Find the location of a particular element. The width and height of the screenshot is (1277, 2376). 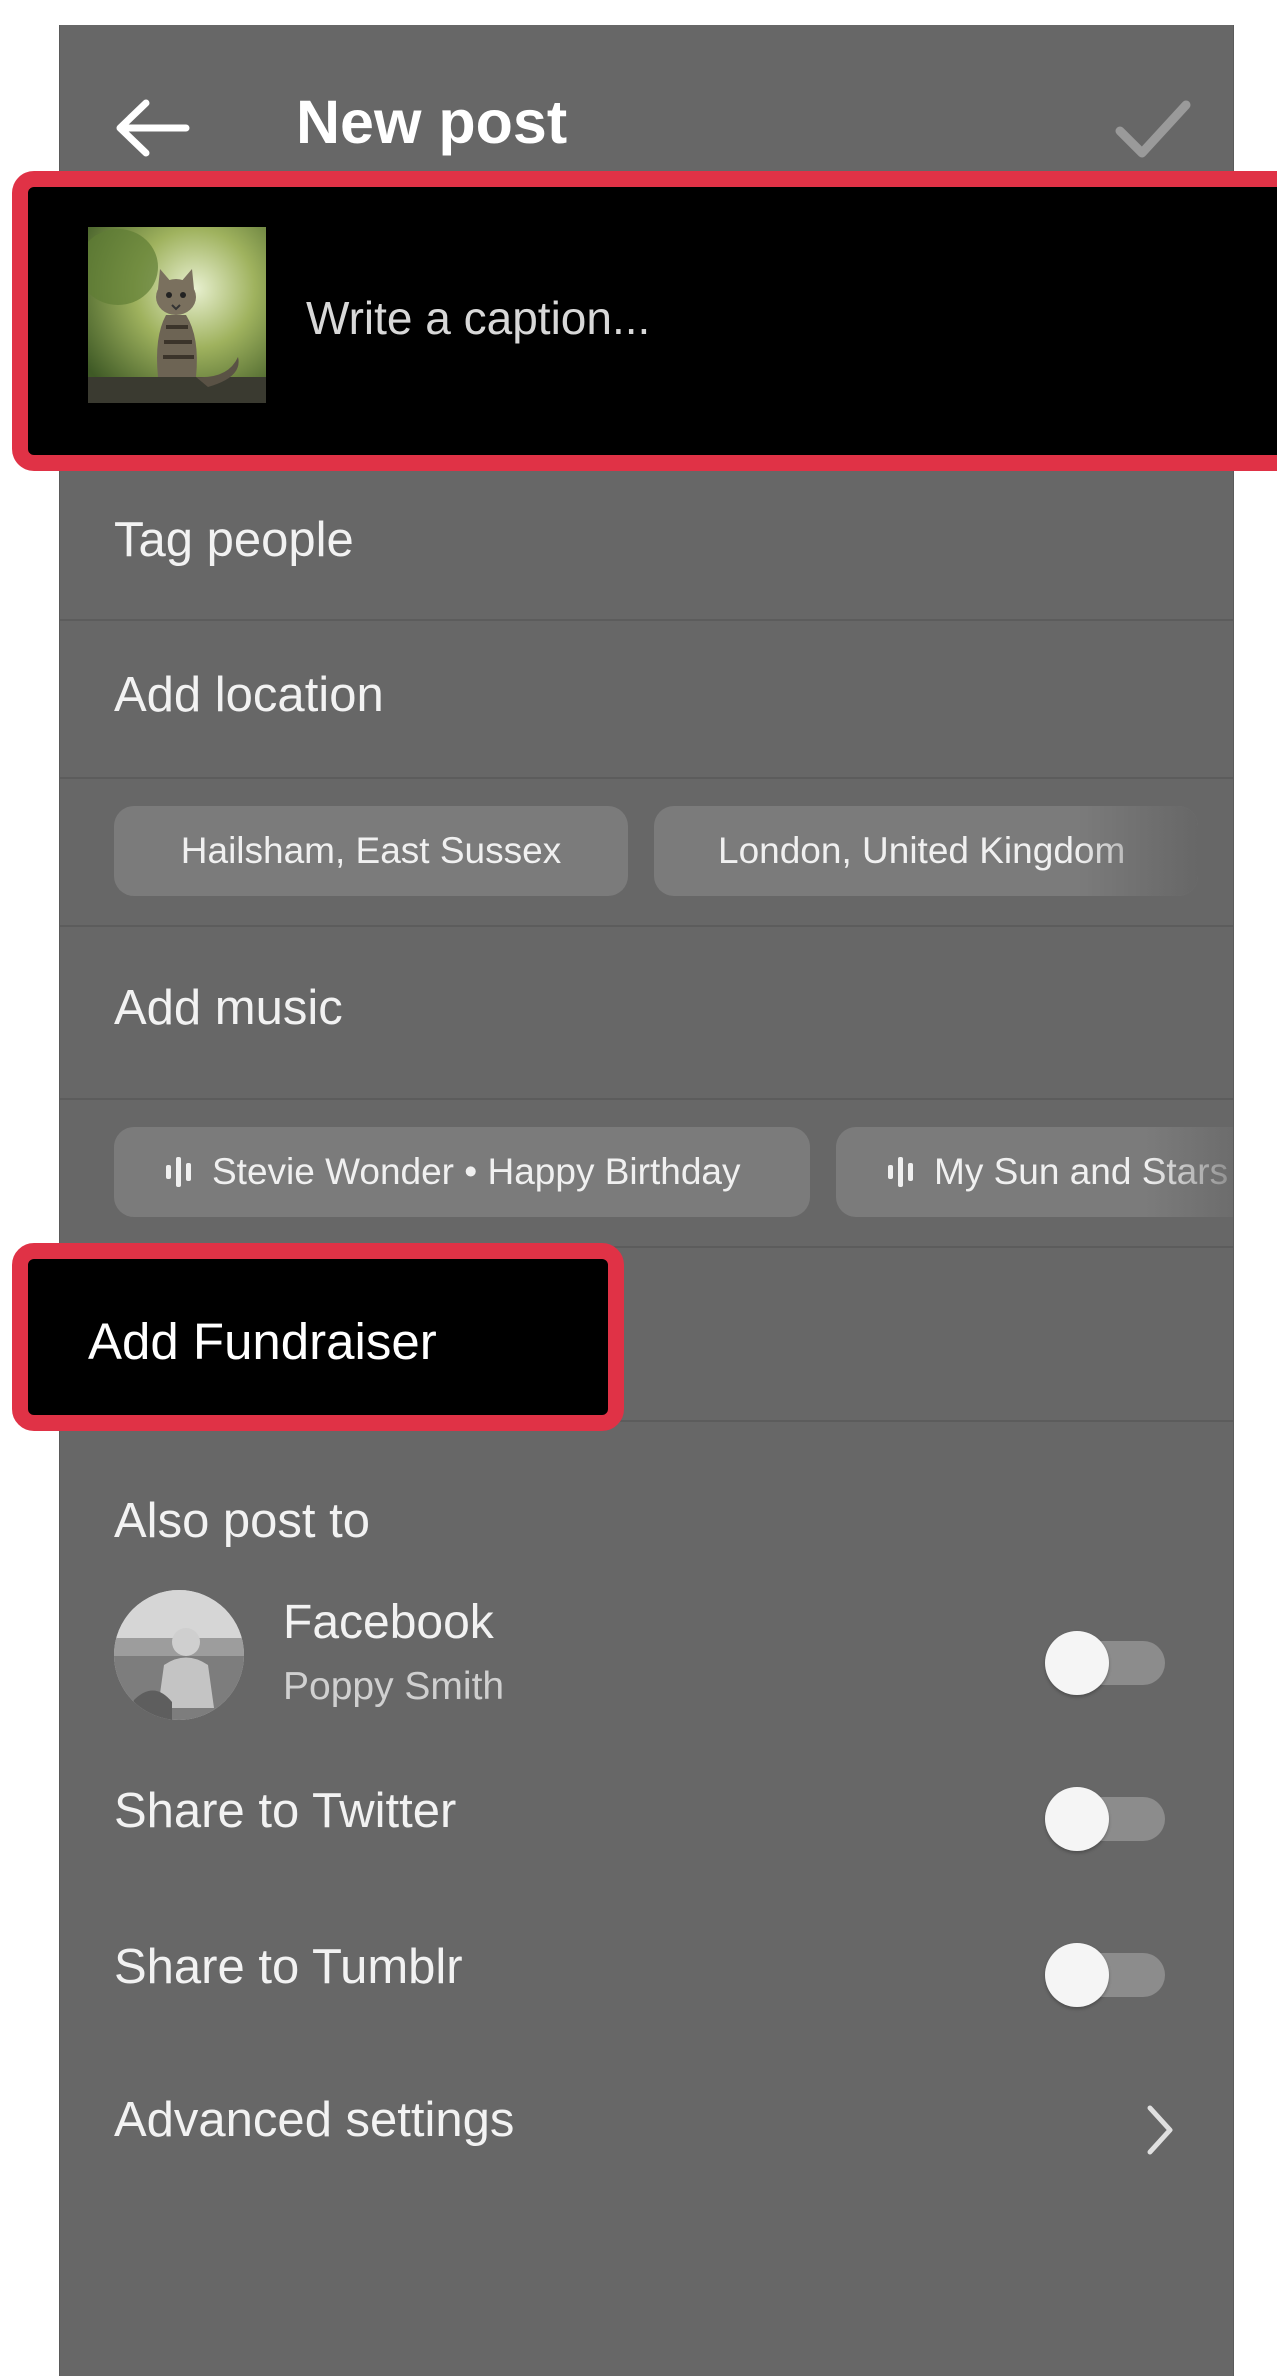

facebook-toggle is located at coordinates (1105, 1658).